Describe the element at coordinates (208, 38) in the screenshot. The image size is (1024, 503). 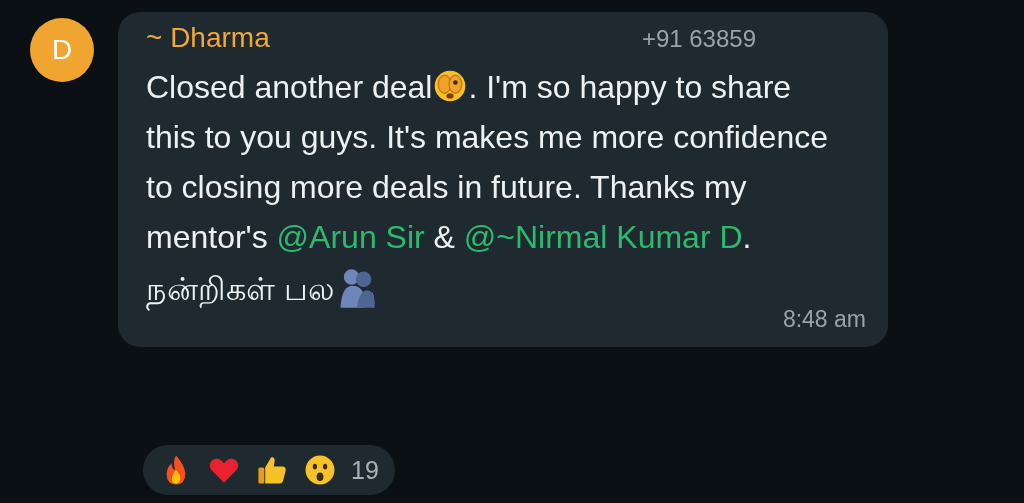
I see `sender-name: ~ Dharma` at that location.